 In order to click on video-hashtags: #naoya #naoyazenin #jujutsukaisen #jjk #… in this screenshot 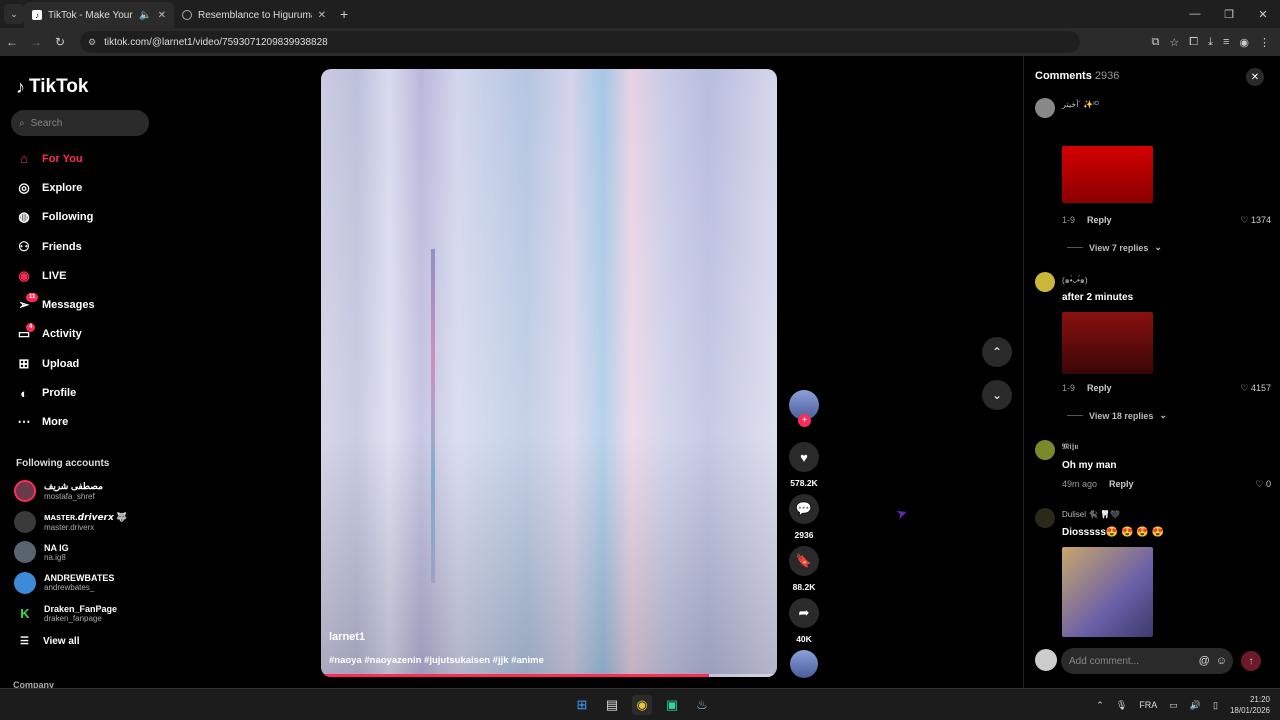, I will do `click(436, 660)`.